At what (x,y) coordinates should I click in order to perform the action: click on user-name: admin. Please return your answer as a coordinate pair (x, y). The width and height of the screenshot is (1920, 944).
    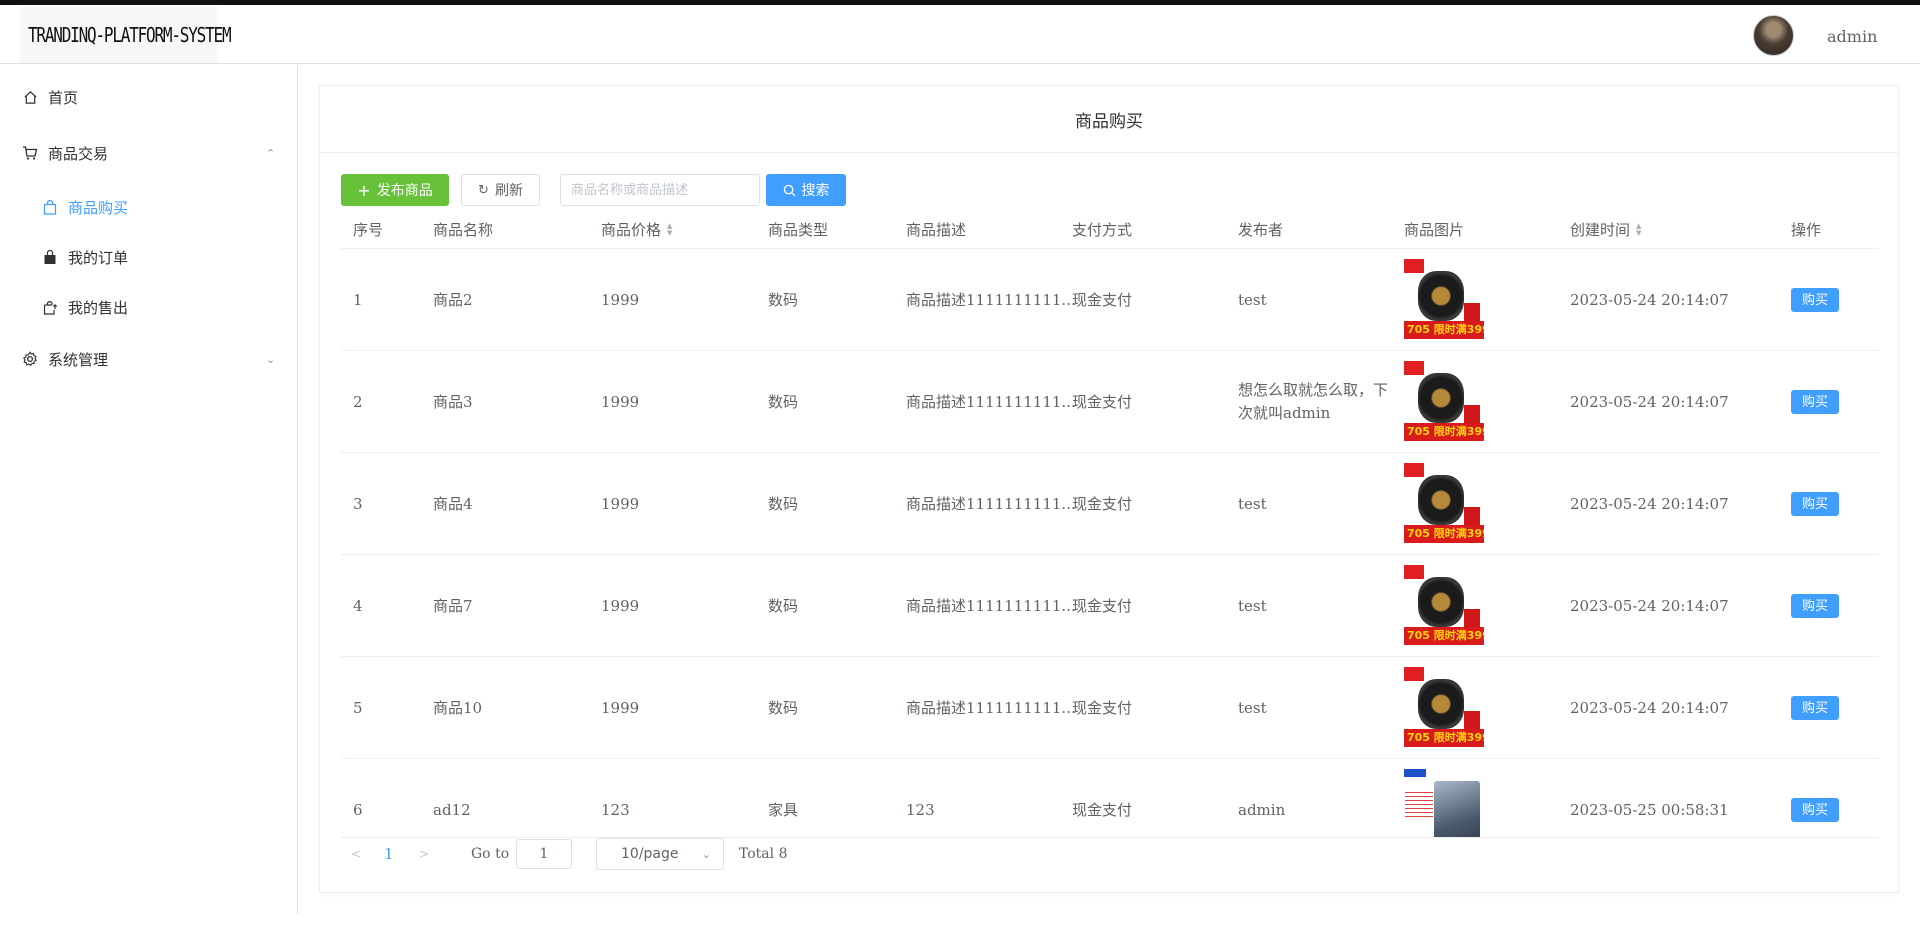
    Looking at the image, I should click on (1852, 36).